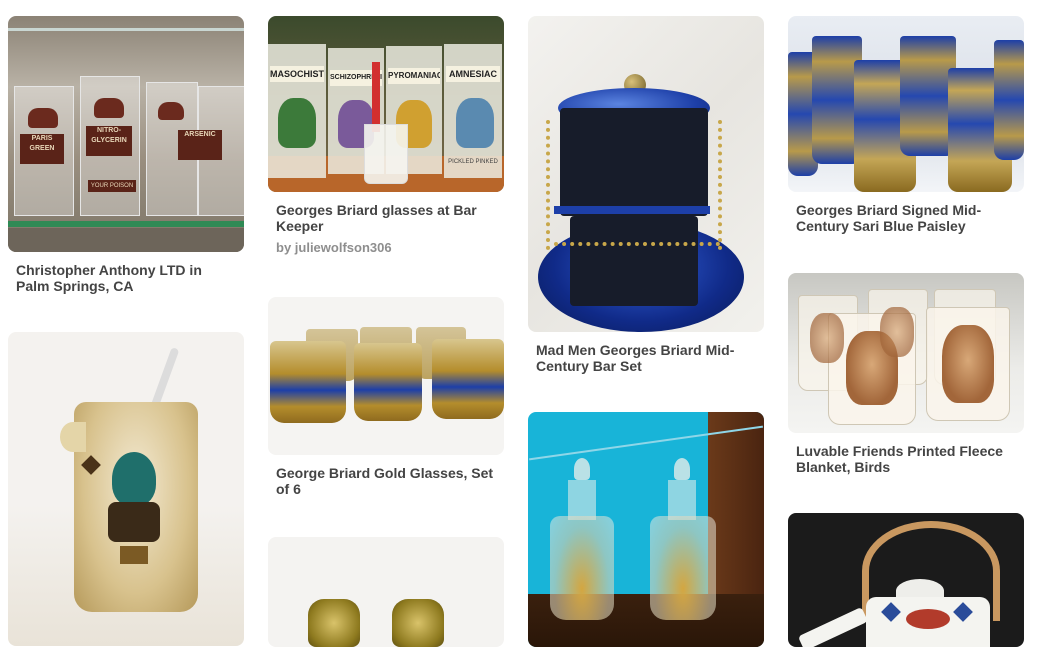 The height and width of the screenshot is (647, 1052). What do you see at coordinates (42, 149) in the screenshot?
I see `label-paris-green: PARIS GREEN` at bounding box center [42, 149].